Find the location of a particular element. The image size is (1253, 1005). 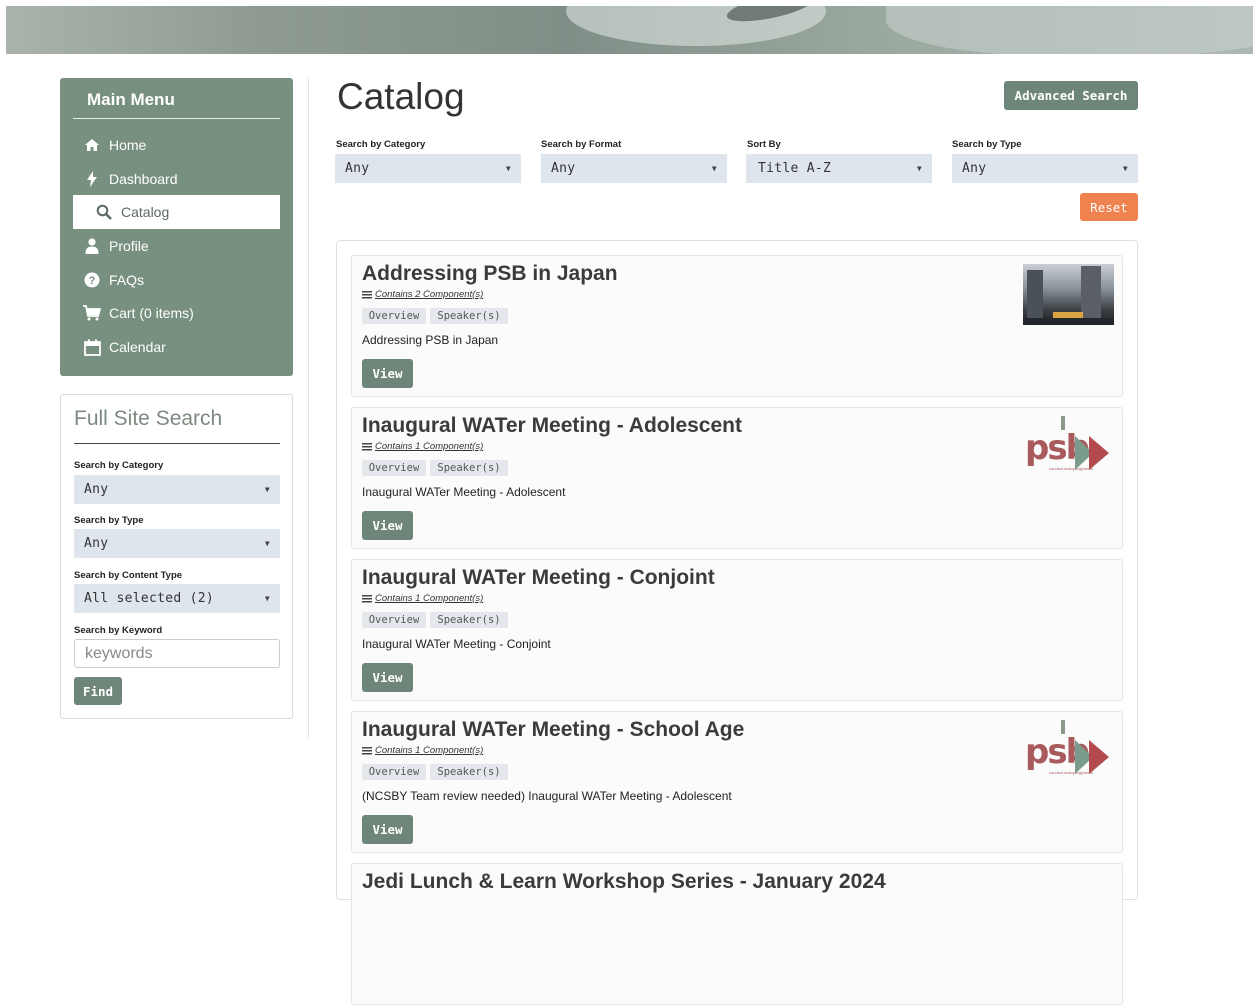

filter-format-select: Any ▼ is located at coordinates (634, 168).